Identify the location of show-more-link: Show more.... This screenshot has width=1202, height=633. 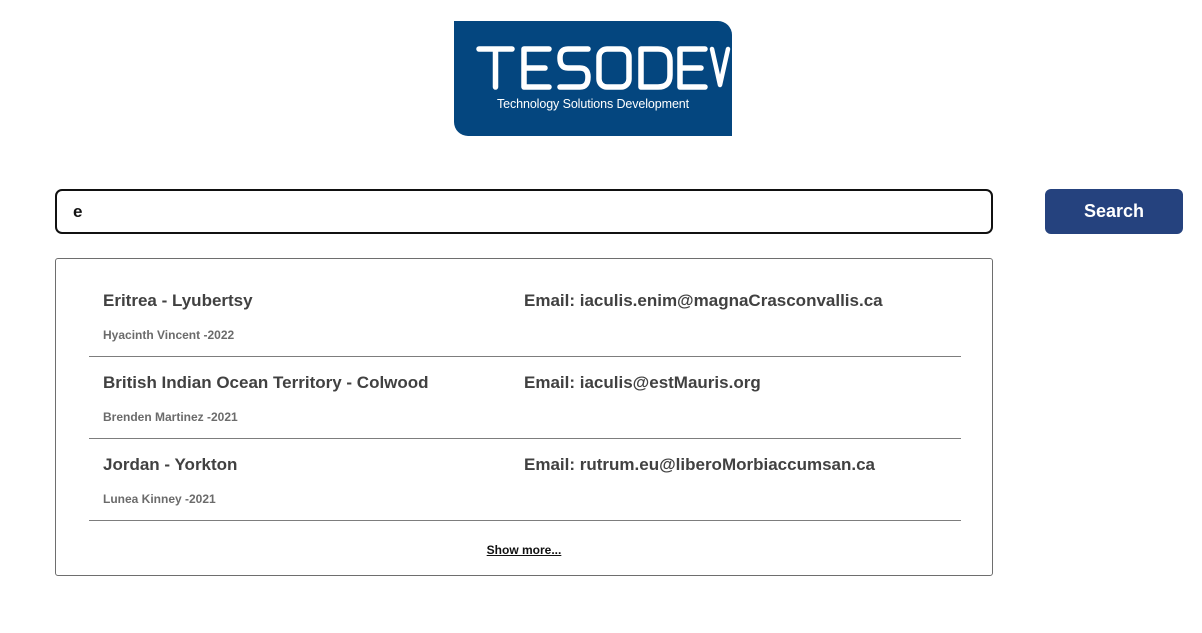
(524, 550).